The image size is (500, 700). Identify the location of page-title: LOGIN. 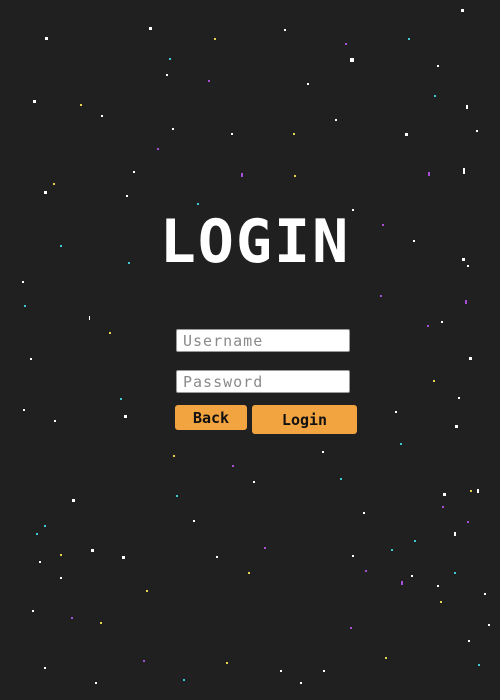
(255, 242).